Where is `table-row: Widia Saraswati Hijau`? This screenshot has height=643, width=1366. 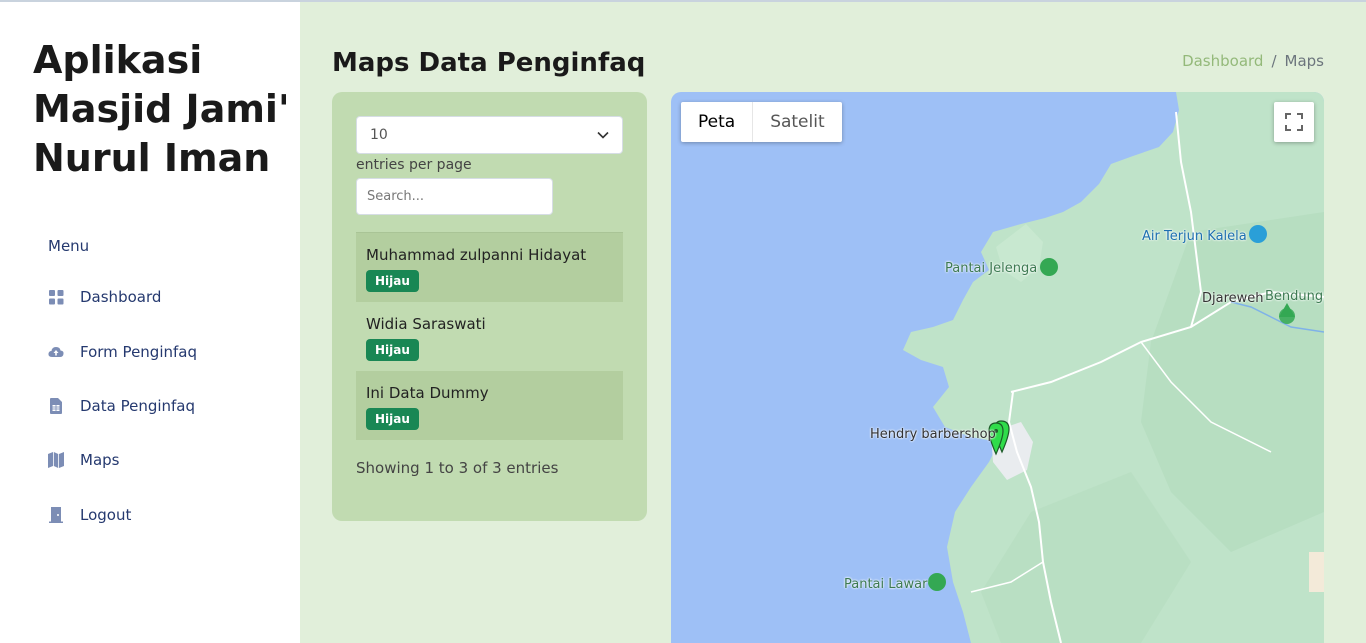 table-row: Widia Saraswati Hijau is located at coordinates (489, 336).